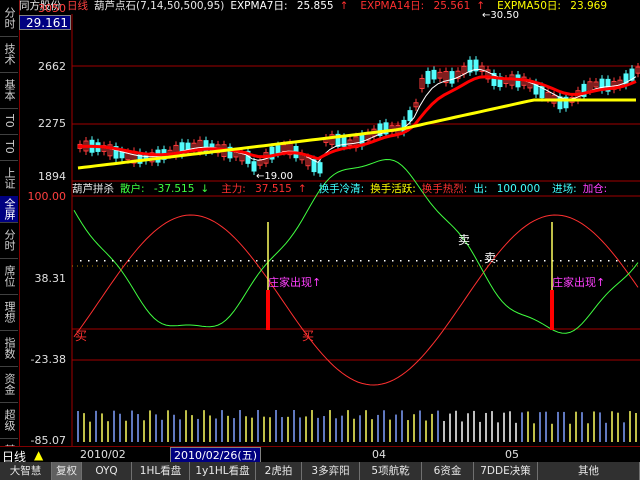 This screenshot has width=640, height=480. I want to click on bottom-tab: 1y1HL看盘, so click(223, 471).